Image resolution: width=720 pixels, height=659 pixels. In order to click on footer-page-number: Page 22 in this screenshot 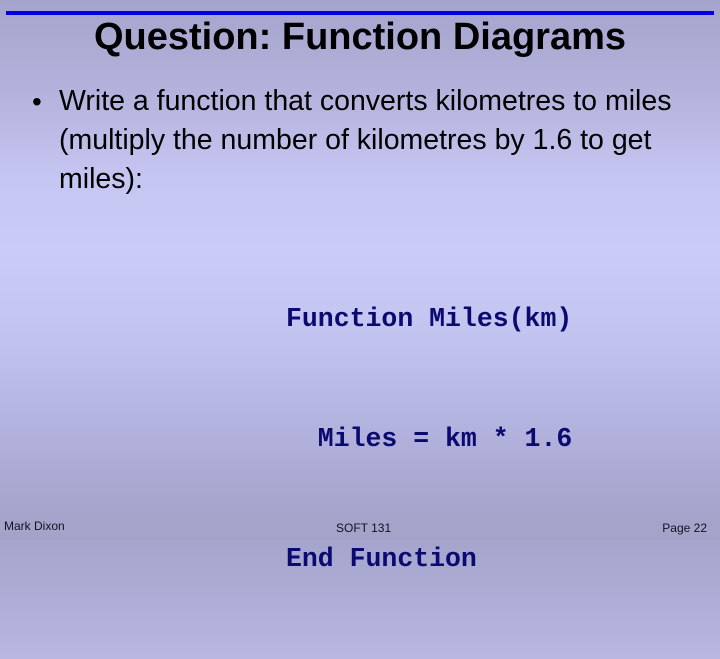, I will do `click(684, 528)`.